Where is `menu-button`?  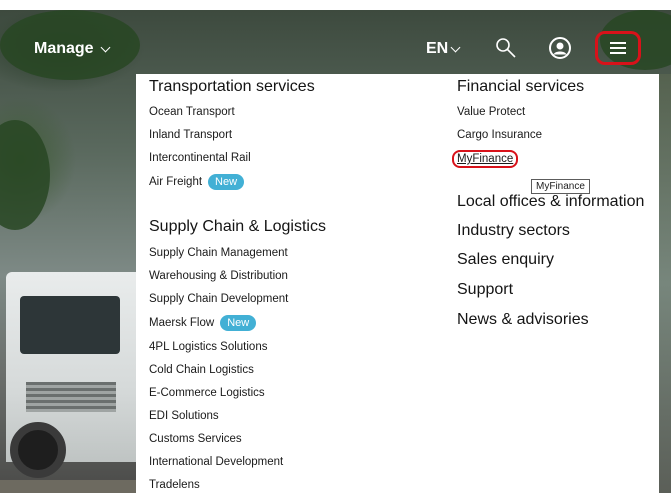 menu-button is located at coordinates (618, 48).